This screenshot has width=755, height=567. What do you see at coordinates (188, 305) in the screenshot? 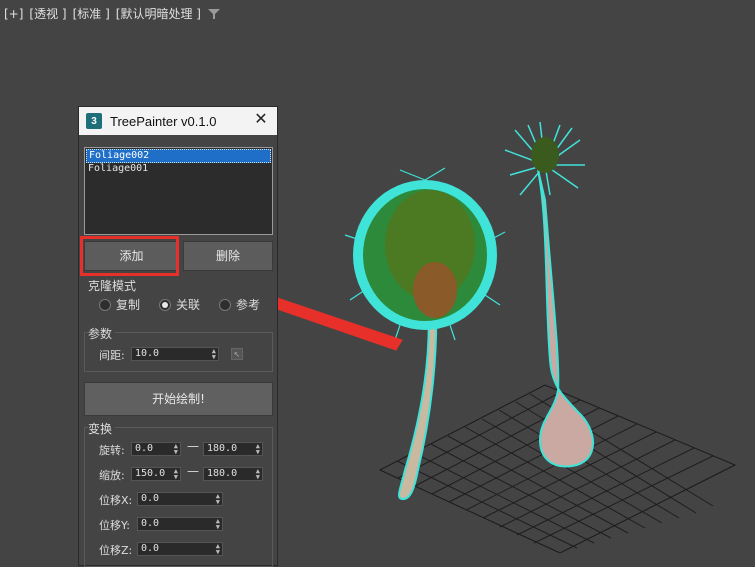
I see `radio-instance-label: 关联` at bounding box center [188, 305].